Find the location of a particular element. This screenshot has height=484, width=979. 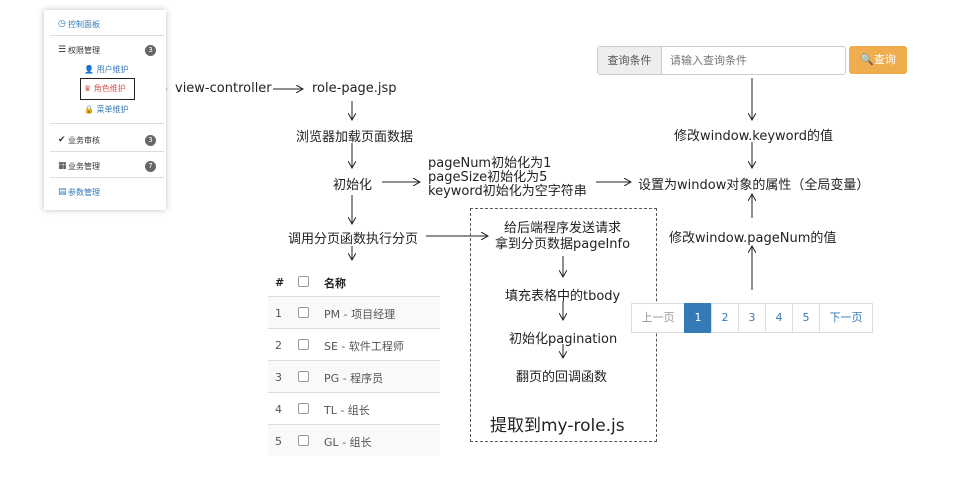

badge: 7 is located at coordinates (150, 166).